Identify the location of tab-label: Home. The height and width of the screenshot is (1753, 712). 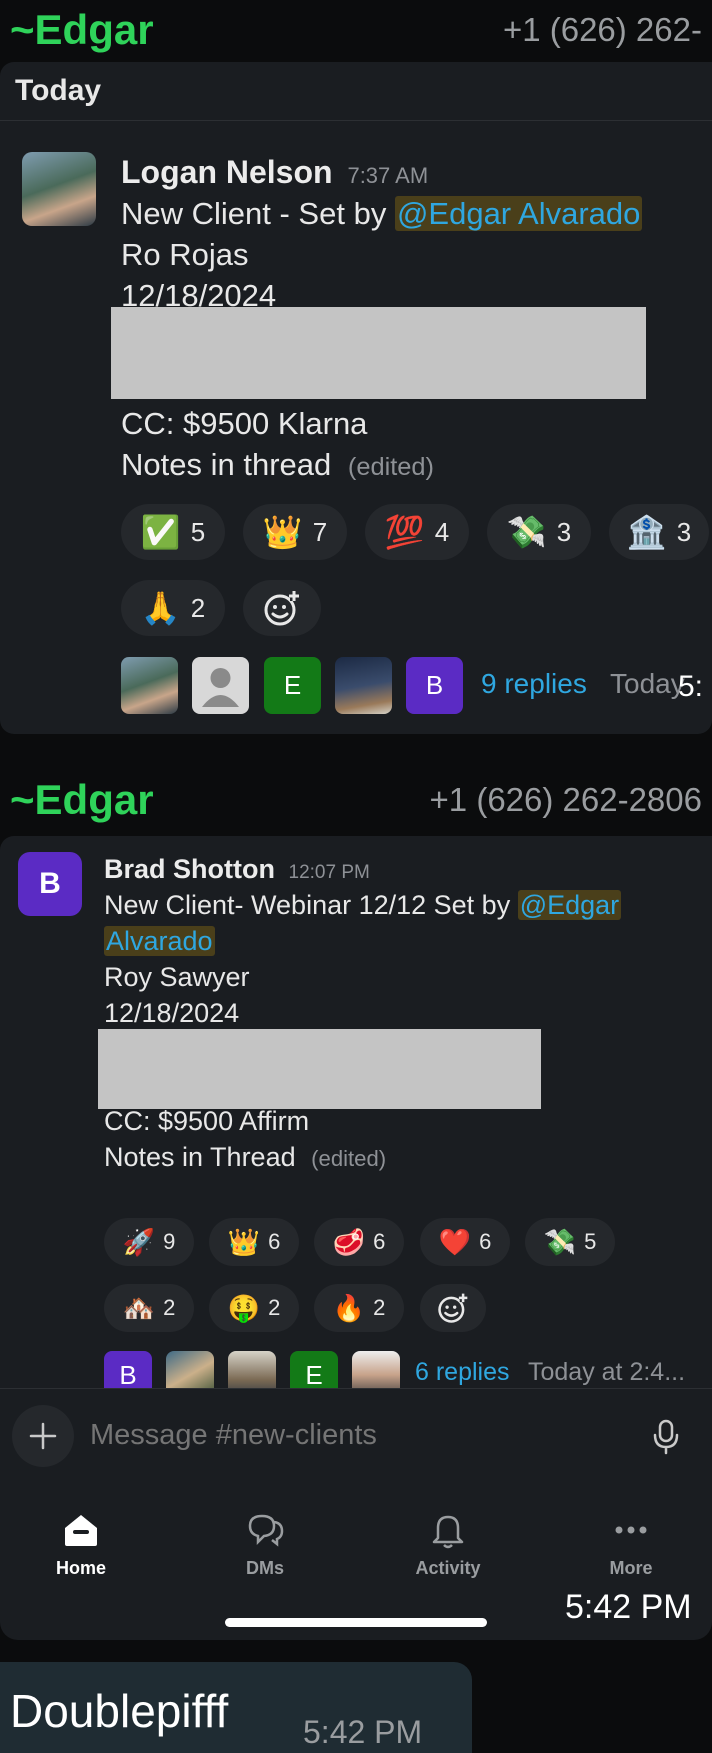
(80, 1568).